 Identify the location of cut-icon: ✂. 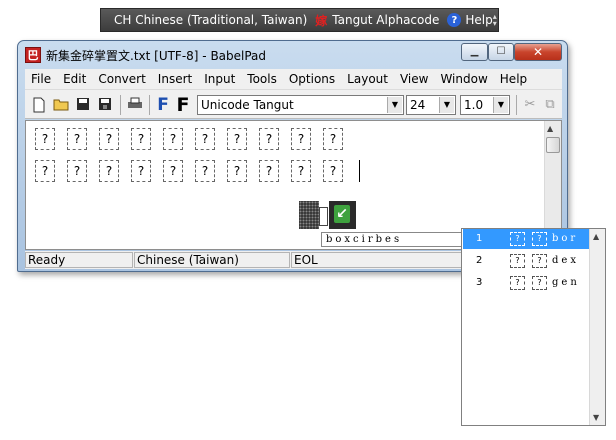
(530, 105).